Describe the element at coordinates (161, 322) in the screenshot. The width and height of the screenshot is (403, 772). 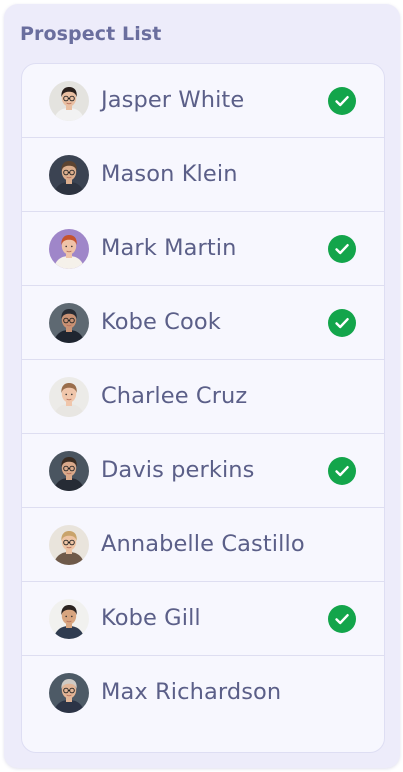
I see `prospect-name: Kobe Cook` at that location.